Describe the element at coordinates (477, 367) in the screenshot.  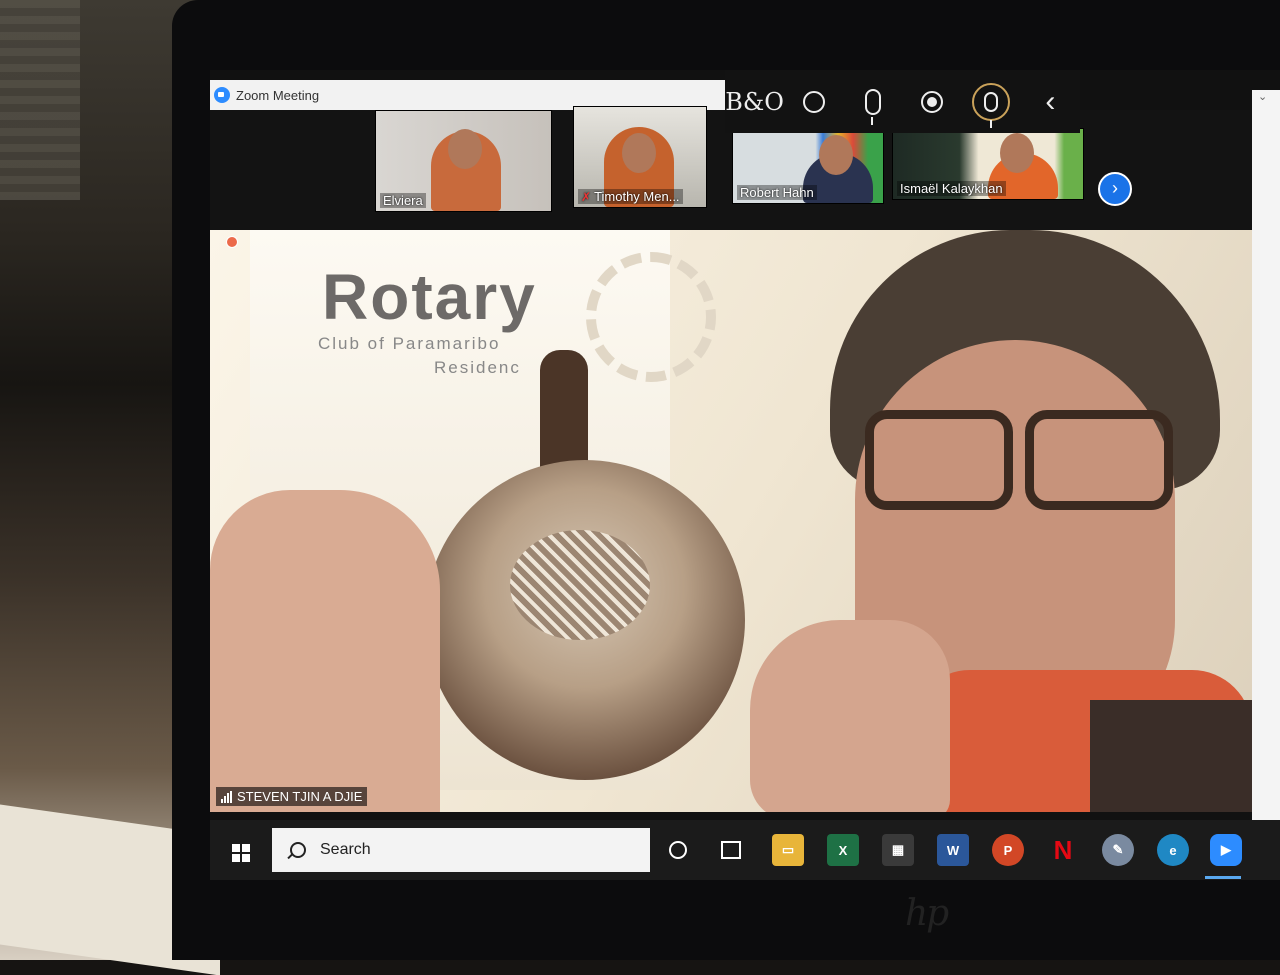
I see `banner-subtitle-2: Residenc` at that location.